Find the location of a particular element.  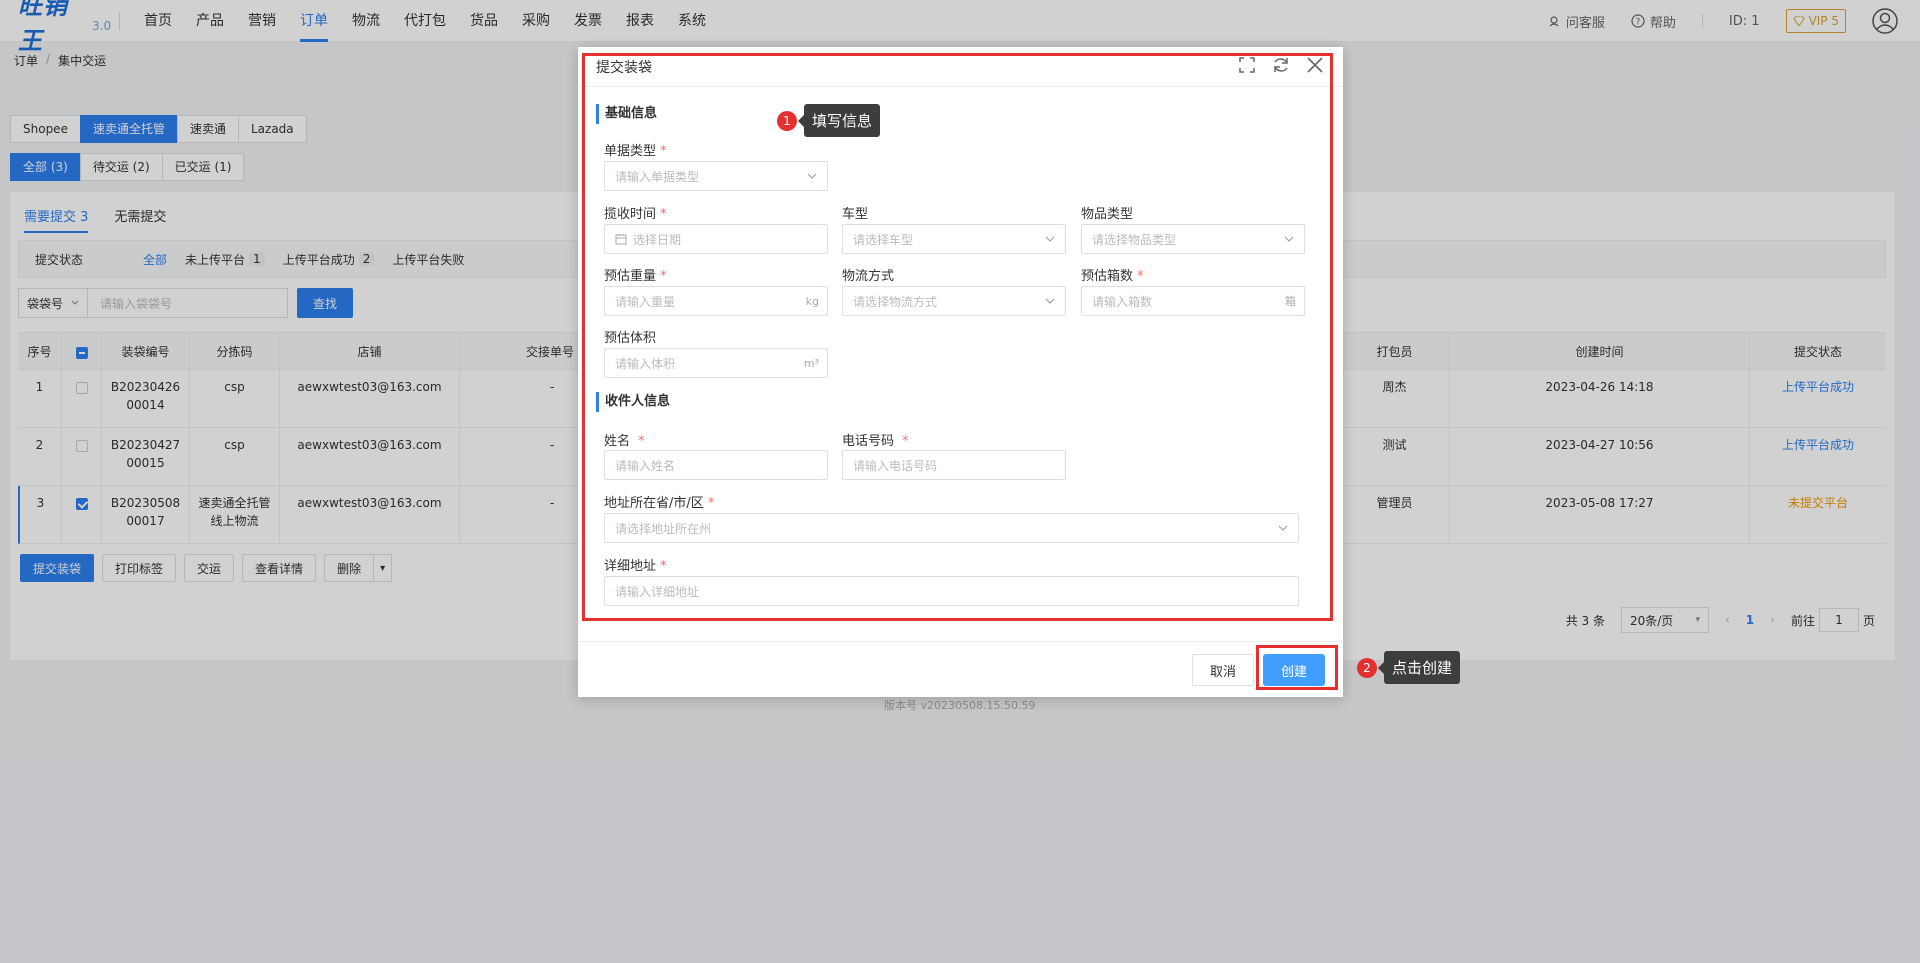

annotation-box-create is located at coordinates (1297, 667).